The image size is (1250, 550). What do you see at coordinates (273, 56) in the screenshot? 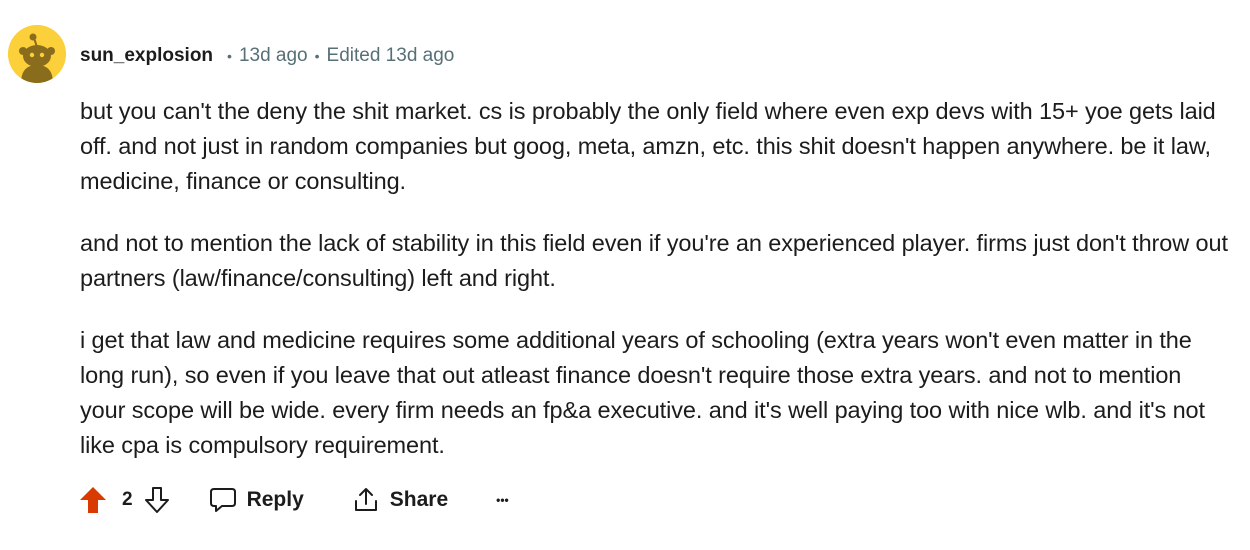
I see `comment-age: 13d ago` at bounding box center [273, 56].